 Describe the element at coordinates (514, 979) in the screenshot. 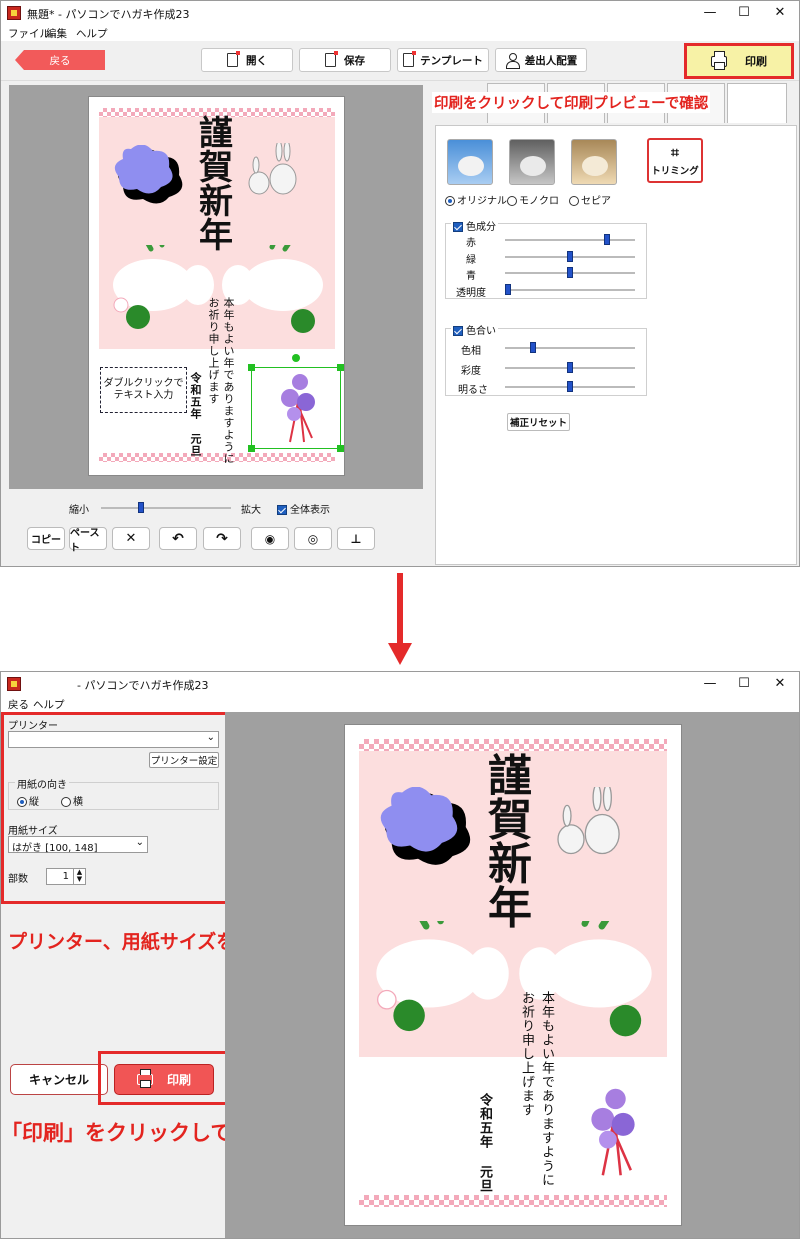

I see `rabbits-illustration-icon` at that location.